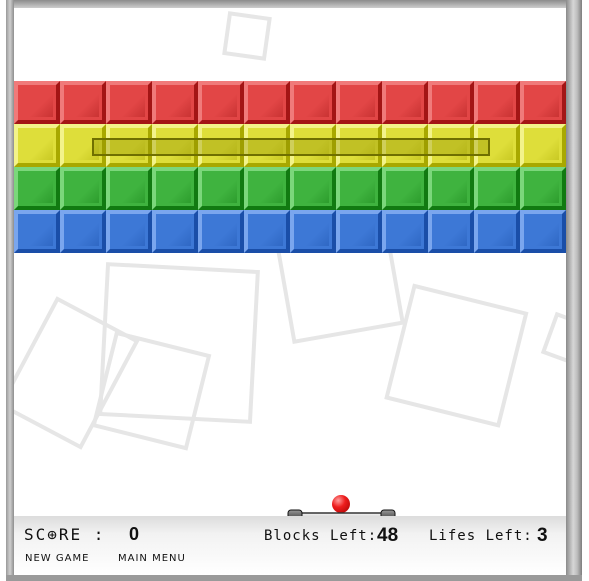  I want to click on blocks-left-value: 48, so click(388, 535).